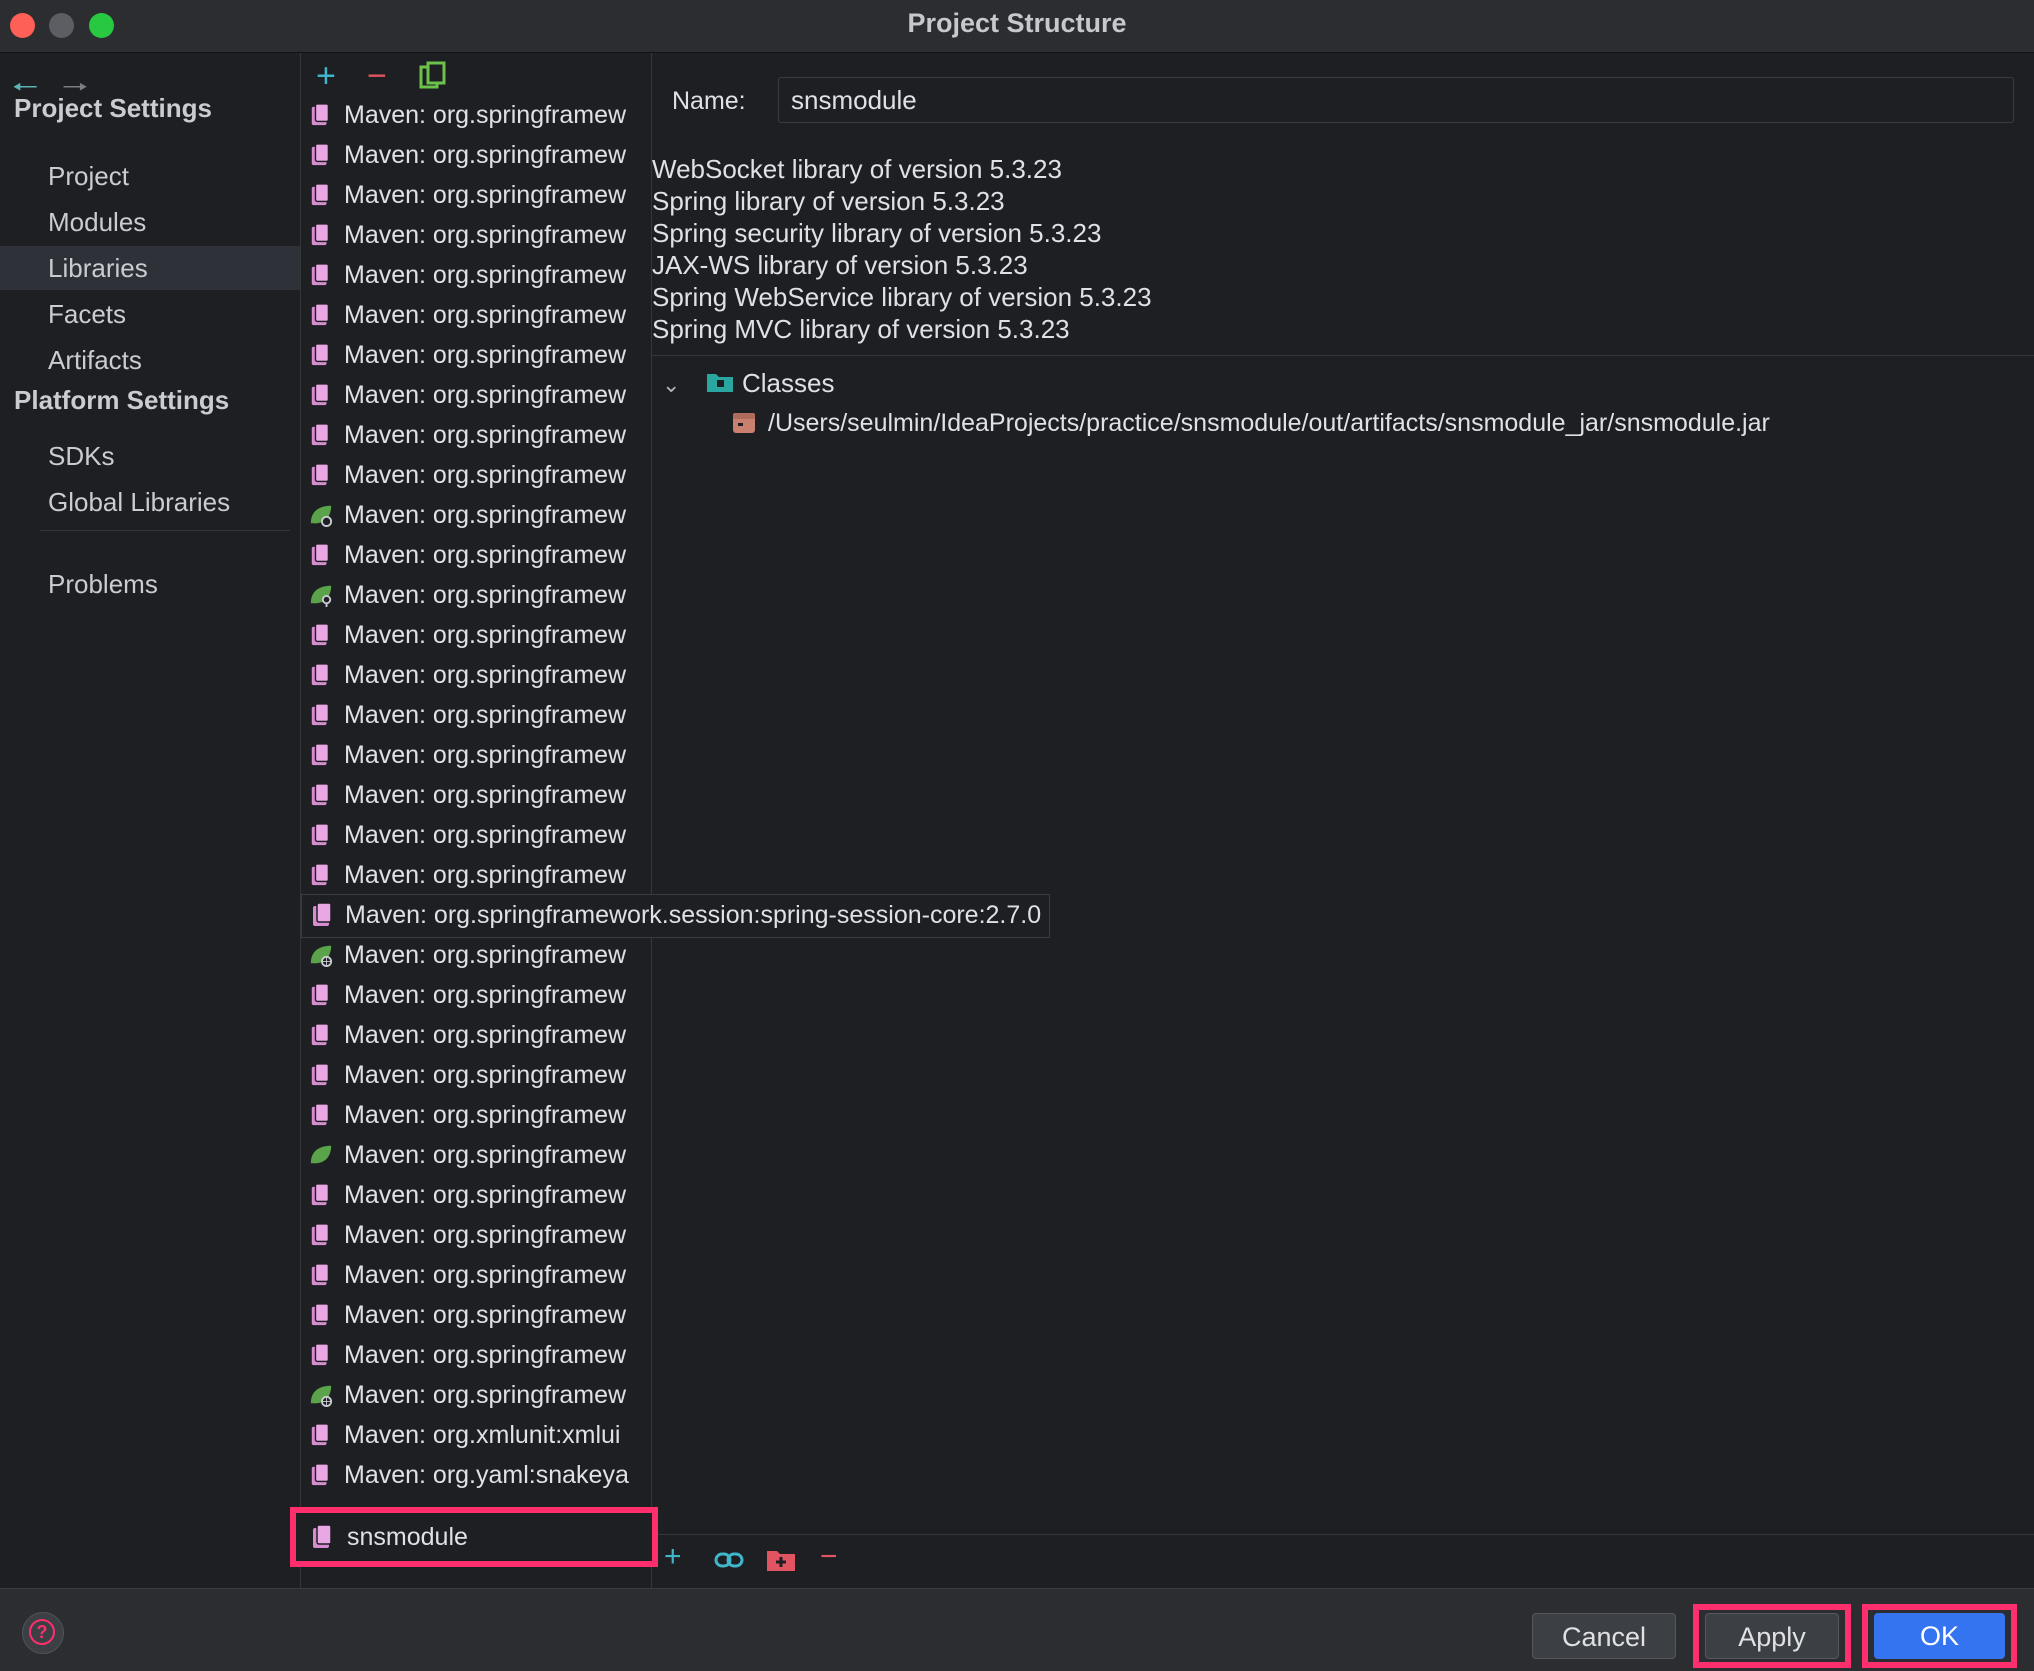 The height and width of the screenshot is (1671, 2034). Describe the element at coordinates (1017, 23) in the screenshot. I see `window-title: Project Structure` at that location.